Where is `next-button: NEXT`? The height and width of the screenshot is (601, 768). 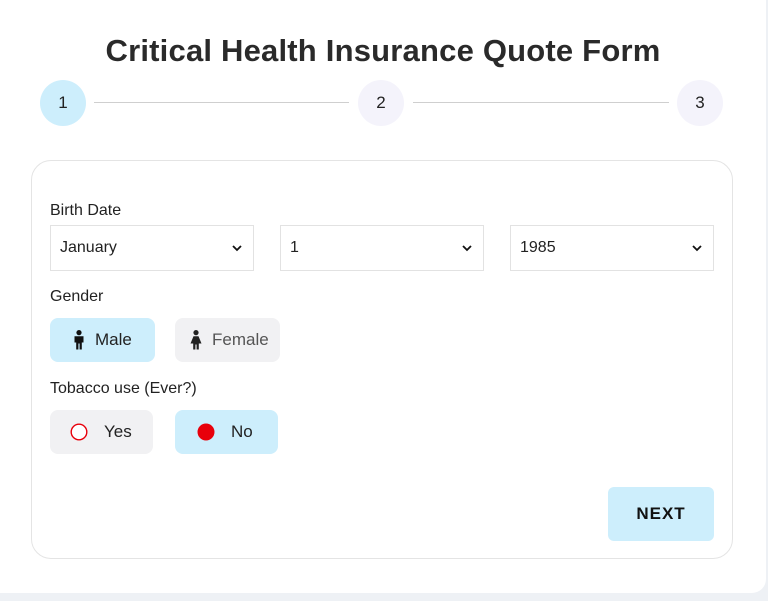
next-button: NEXT is located at coordinates (661, 514).